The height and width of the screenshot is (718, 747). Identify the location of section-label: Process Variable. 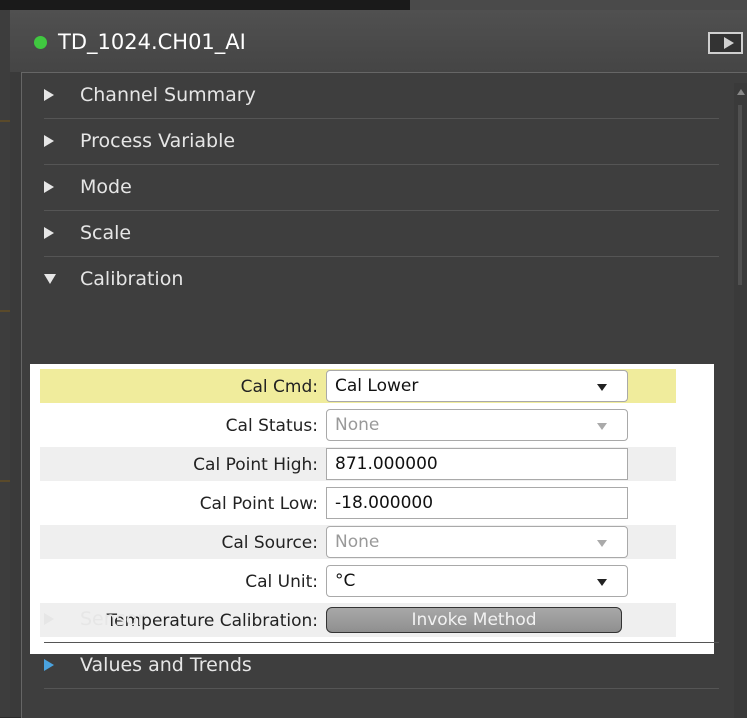
(158, 141).